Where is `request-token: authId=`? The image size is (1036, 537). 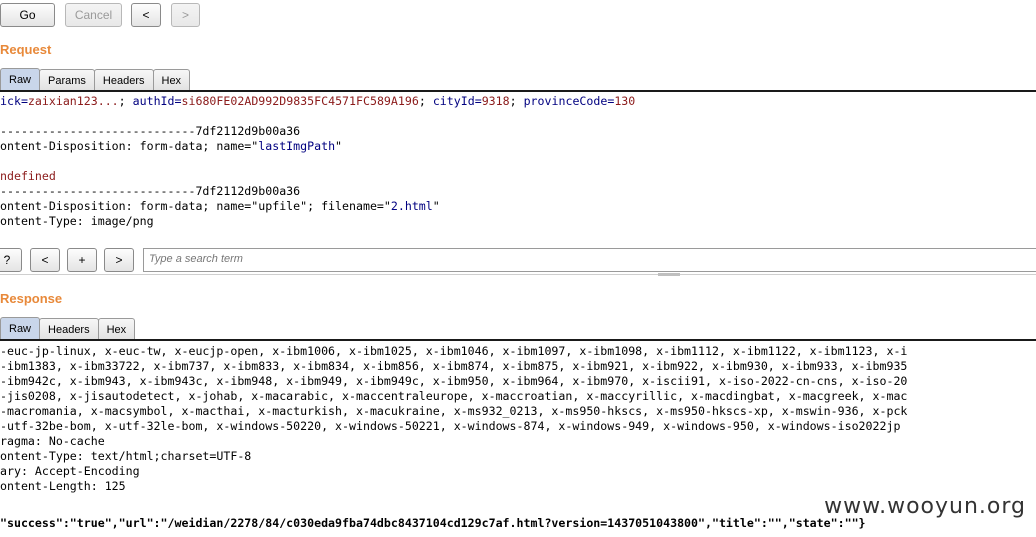
request-token: authId= is located at coordinates (157, 101).